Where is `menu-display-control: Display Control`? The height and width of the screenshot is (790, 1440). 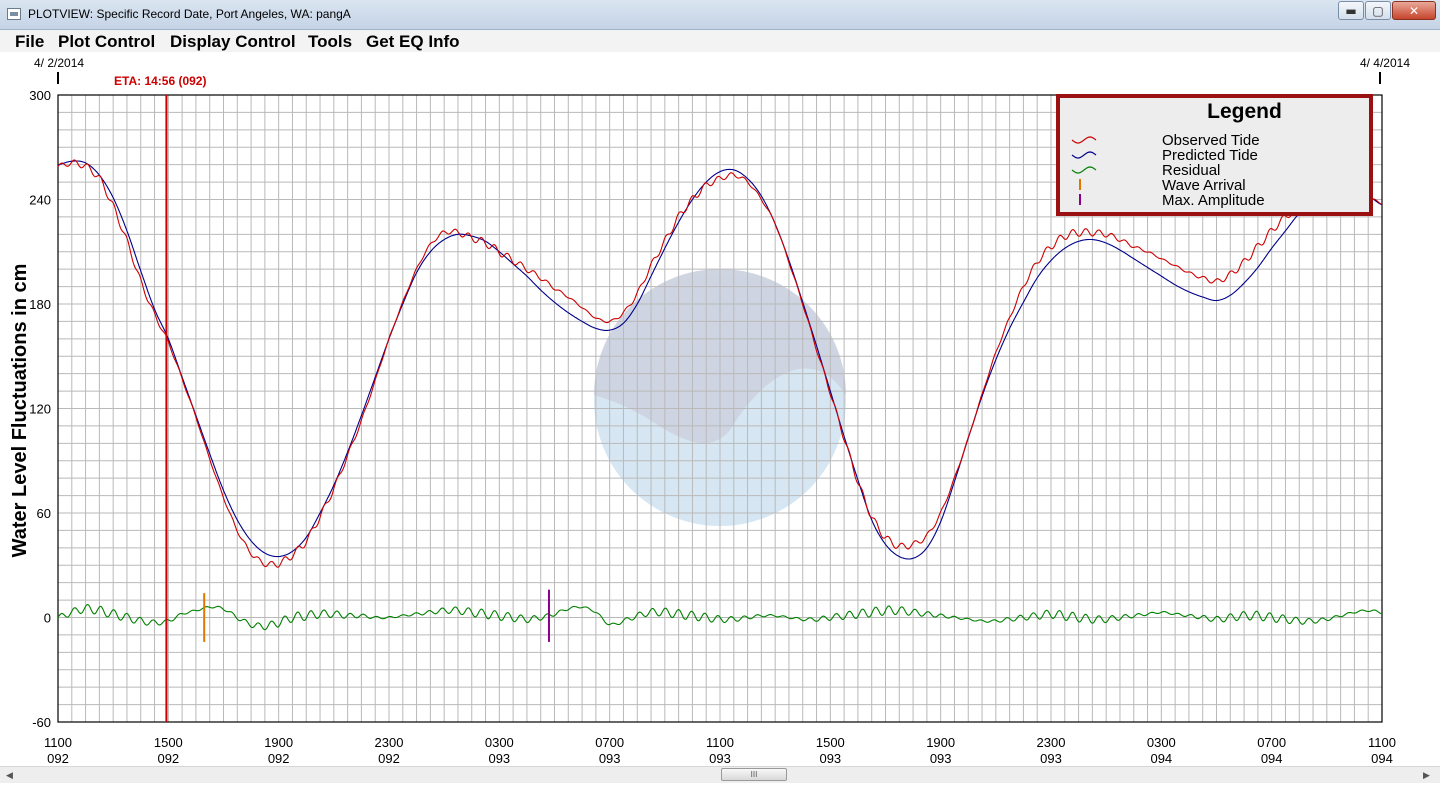
menu-display-control: Display Control is located at coordinates (233, 42).